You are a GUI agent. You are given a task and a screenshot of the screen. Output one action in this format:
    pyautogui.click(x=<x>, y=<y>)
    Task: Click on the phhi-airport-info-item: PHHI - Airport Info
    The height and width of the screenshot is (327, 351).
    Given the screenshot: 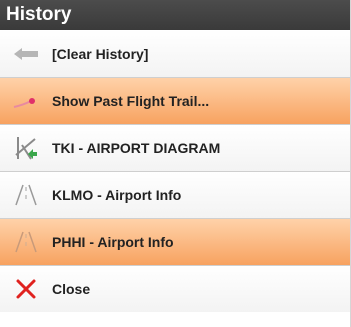 What is the action you would take?
    pyautogui.click(x=175, y=241)
    